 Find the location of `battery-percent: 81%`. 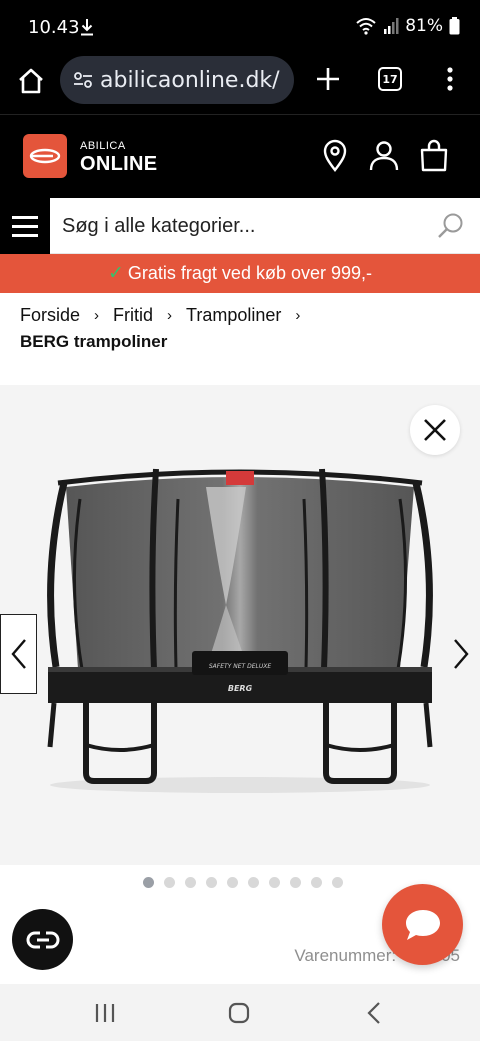

battery-percent: 81% is located at coordinates (424, 26).